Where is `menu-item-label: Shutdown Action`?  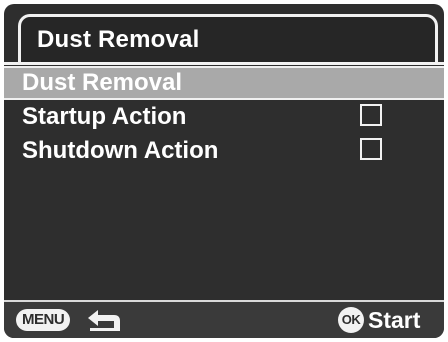 menu-item-label: Shutdown Action is located at coordinates (120, 150).